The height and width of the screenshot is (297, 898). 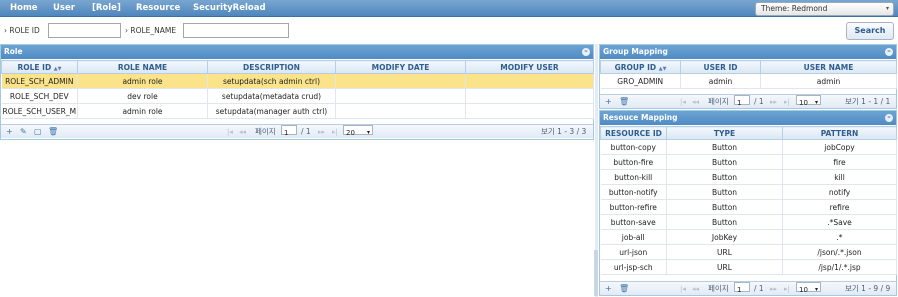 I want to click on cell: button-fire, so click(x=633, y=162).